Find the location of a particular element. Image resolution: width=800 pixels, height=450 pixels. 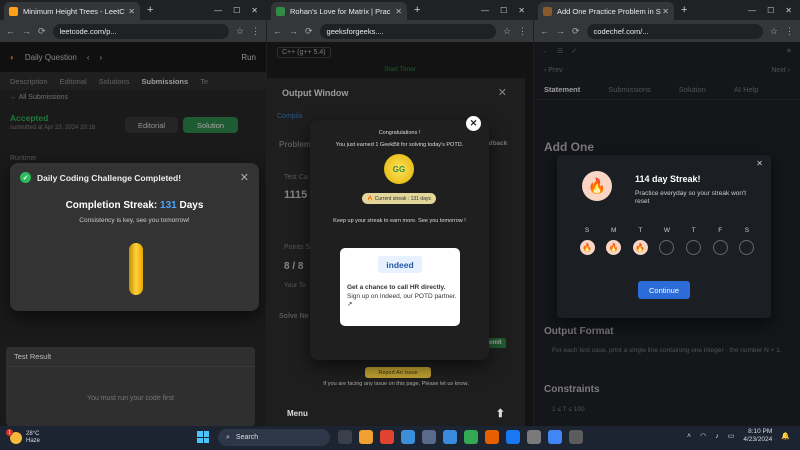

file-explorer-icon is located at coordinates (366, 437).